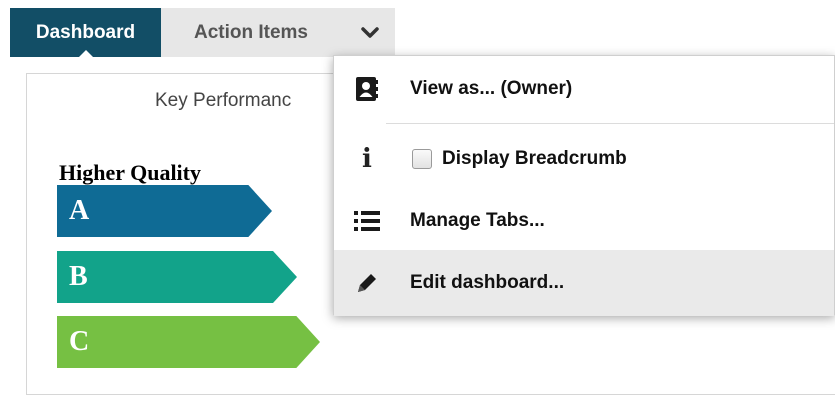 Image resolution: width=835 pixels, height=395 pixels. What do you see at coordinates (610, 123) in the screenshot?
I see `menu-divider` at bounding box center [610, 123].